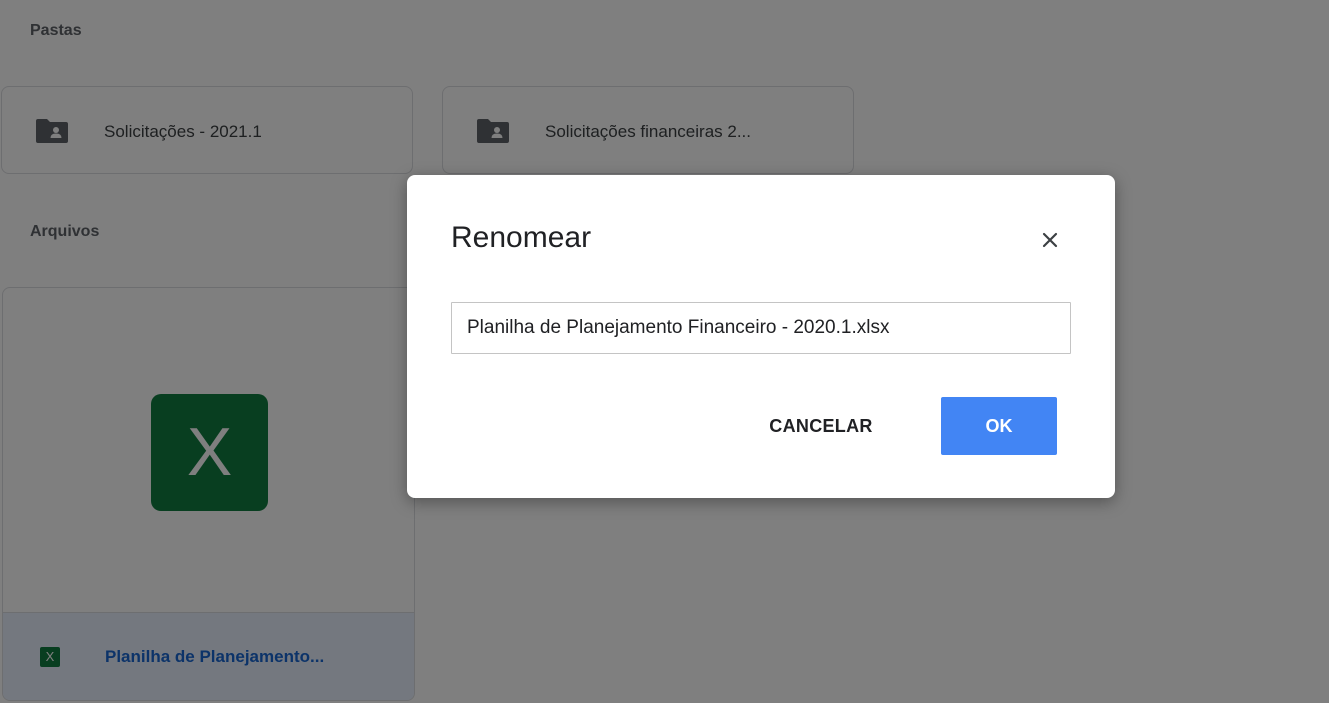  What do you see at coordinates (761, 328) in the screenshot?
I see `rename-input` at bounding box center [761, 328].